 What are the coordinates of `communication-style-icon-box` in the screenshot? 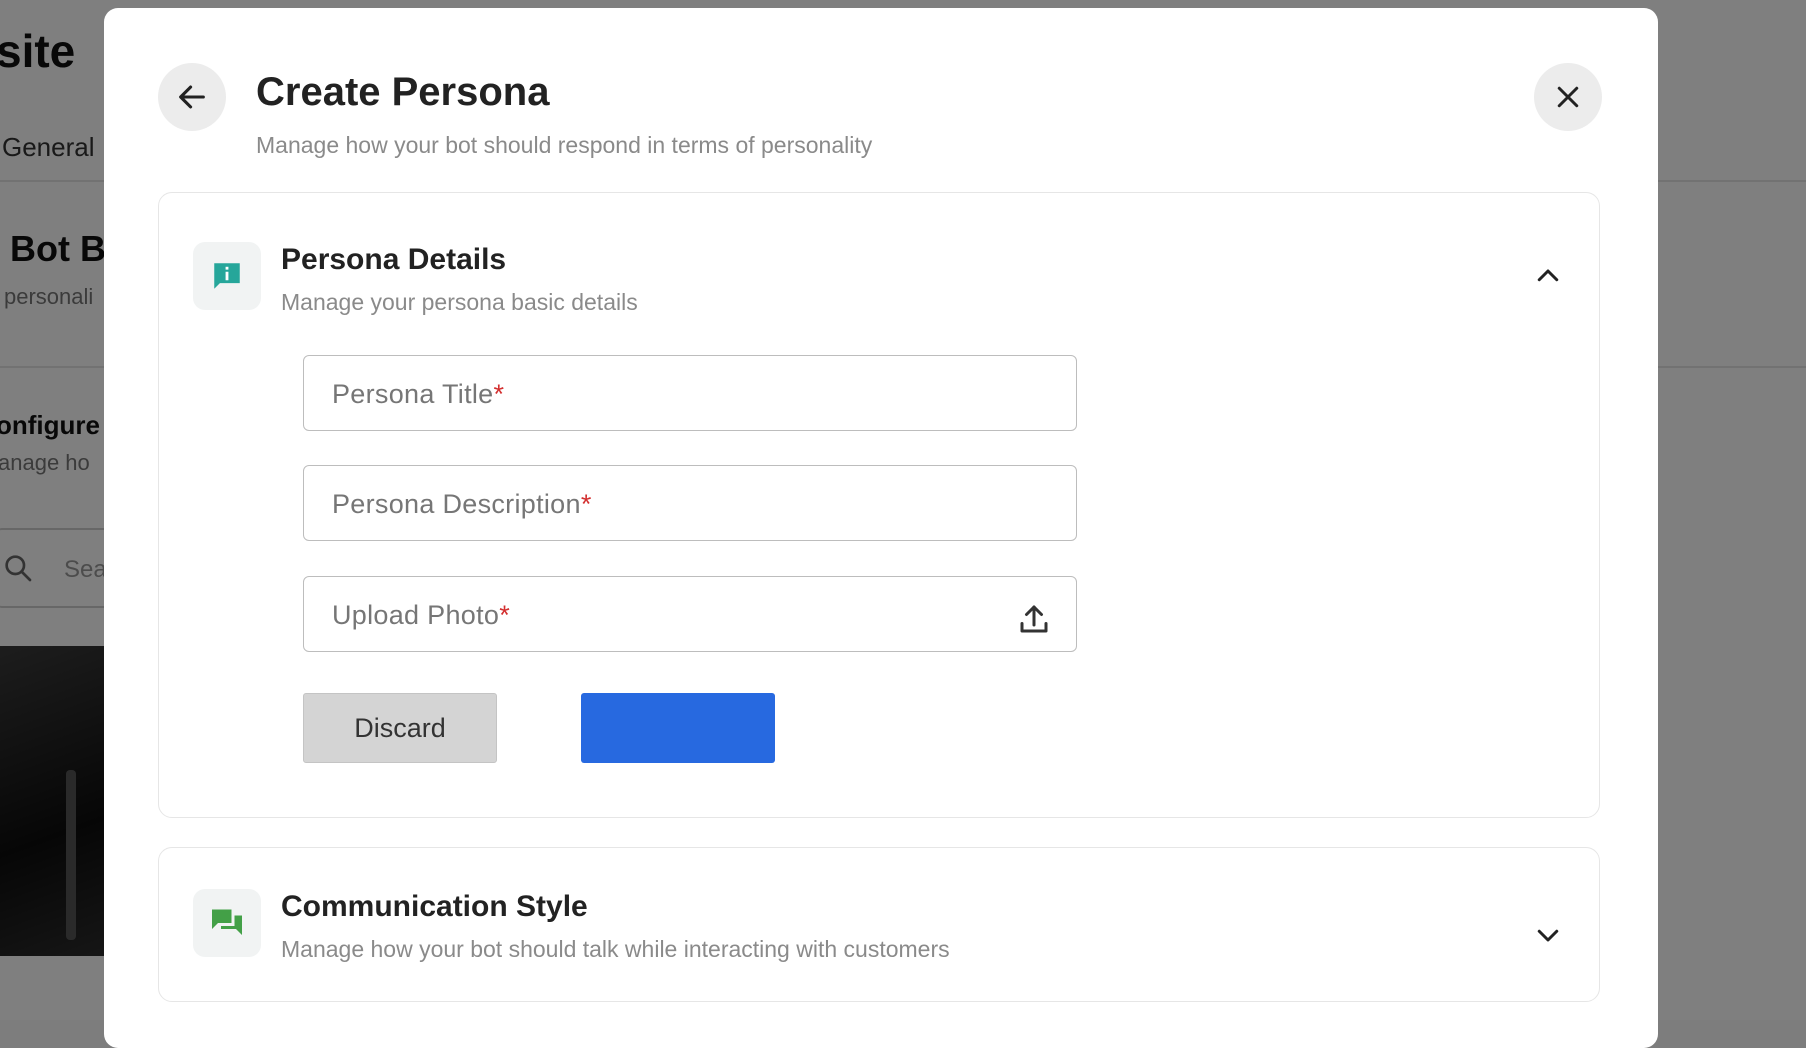 It's located at (227, 923).